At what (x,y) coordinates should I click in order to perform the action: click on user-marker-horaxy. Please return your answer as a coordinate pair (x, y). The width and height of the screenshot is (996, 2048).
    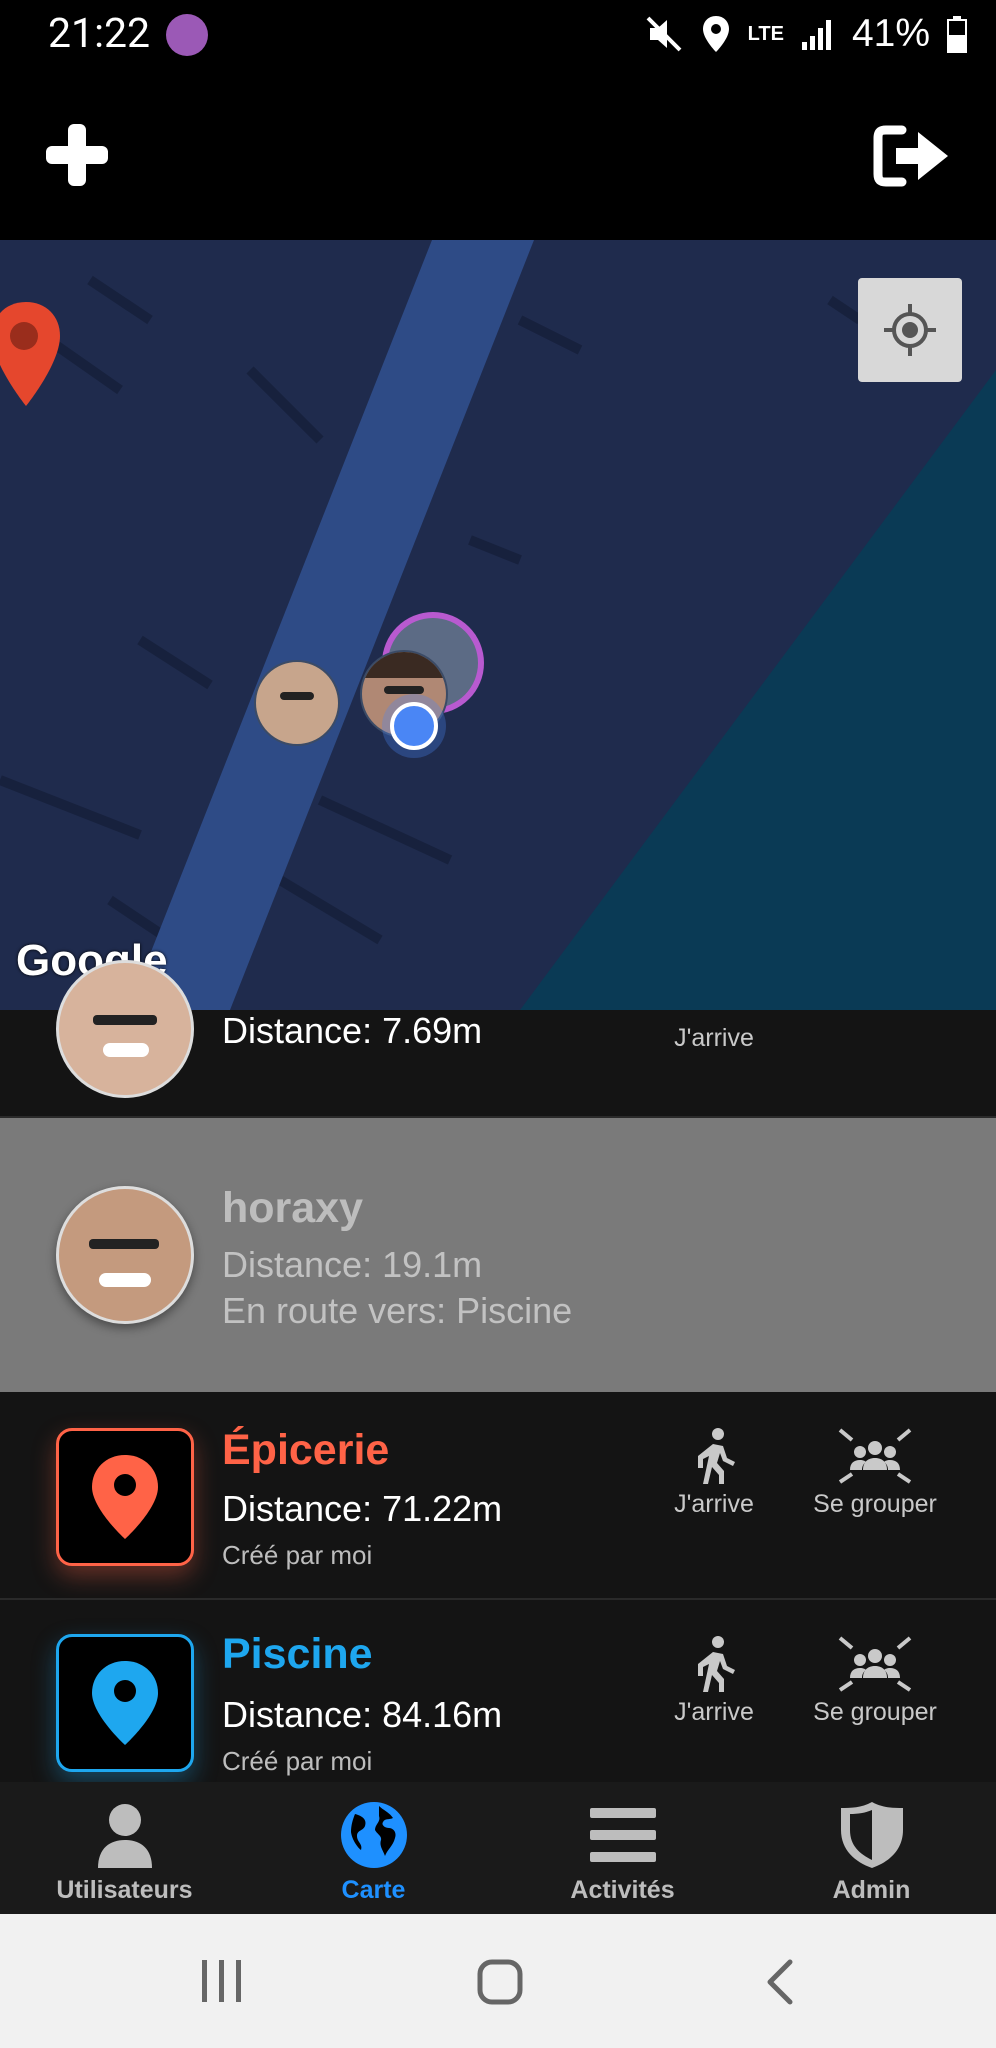
    Looking at the image, I should click on (297, 703).